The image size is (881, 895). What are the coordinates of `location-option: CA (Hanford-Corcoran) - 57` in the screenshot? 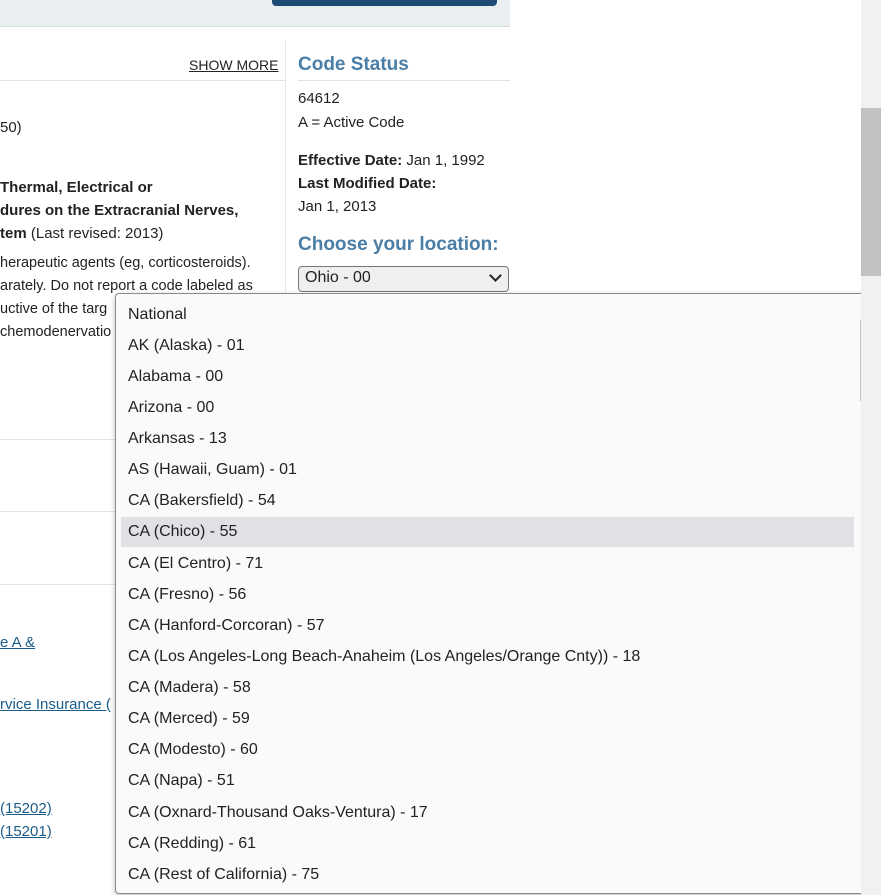 It's located at (487, 626).